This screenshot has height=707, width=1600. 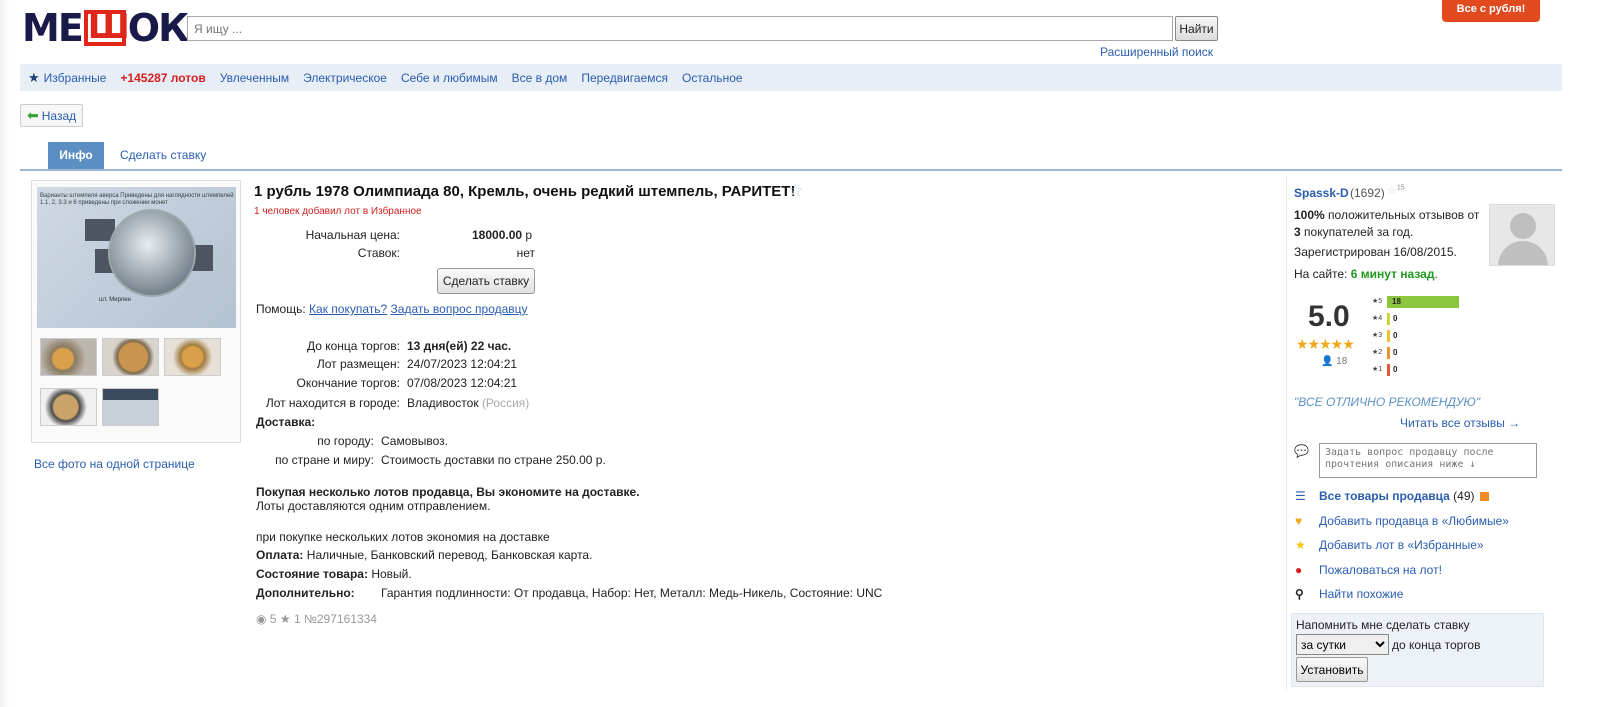 What do you see at coordinates (280, 555) in the screenshot?
I see `payment-label: Оплата:` at bounding box center [280, 555].